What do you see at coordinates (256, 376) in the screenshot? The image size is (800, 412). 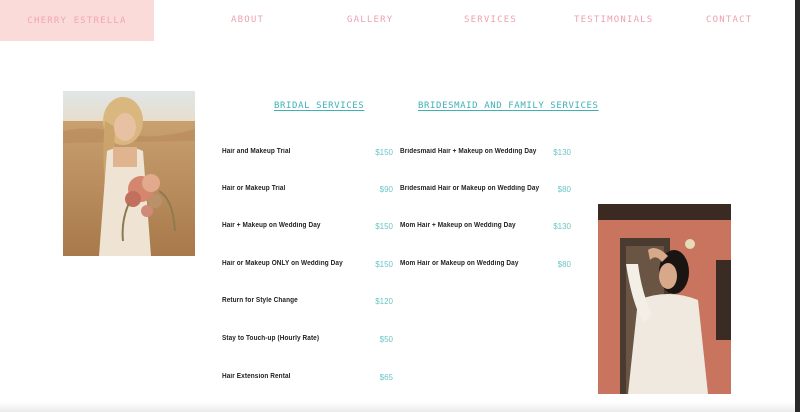 I see `service-name: Hair Extension Rental` at bounding box center [256, 376].